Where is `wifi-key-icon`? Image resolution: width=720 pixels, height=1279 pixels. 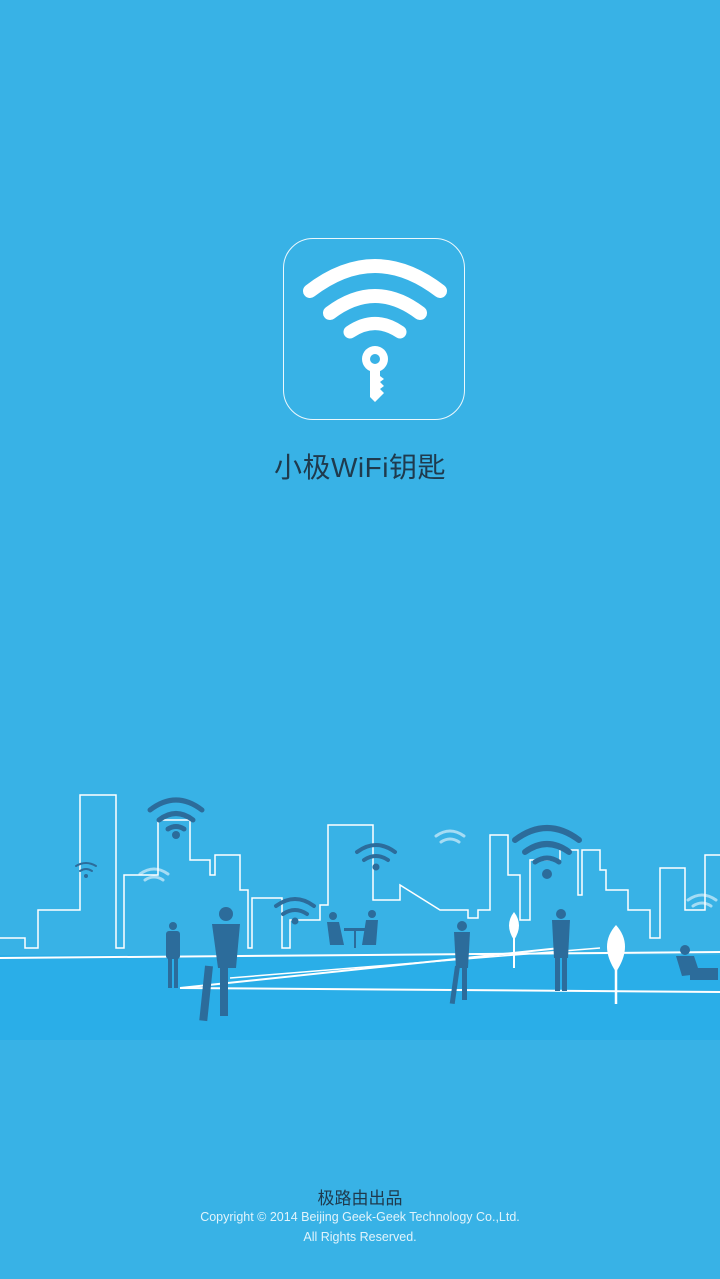 wifi-key-icon is located at coordinates (375, 330).